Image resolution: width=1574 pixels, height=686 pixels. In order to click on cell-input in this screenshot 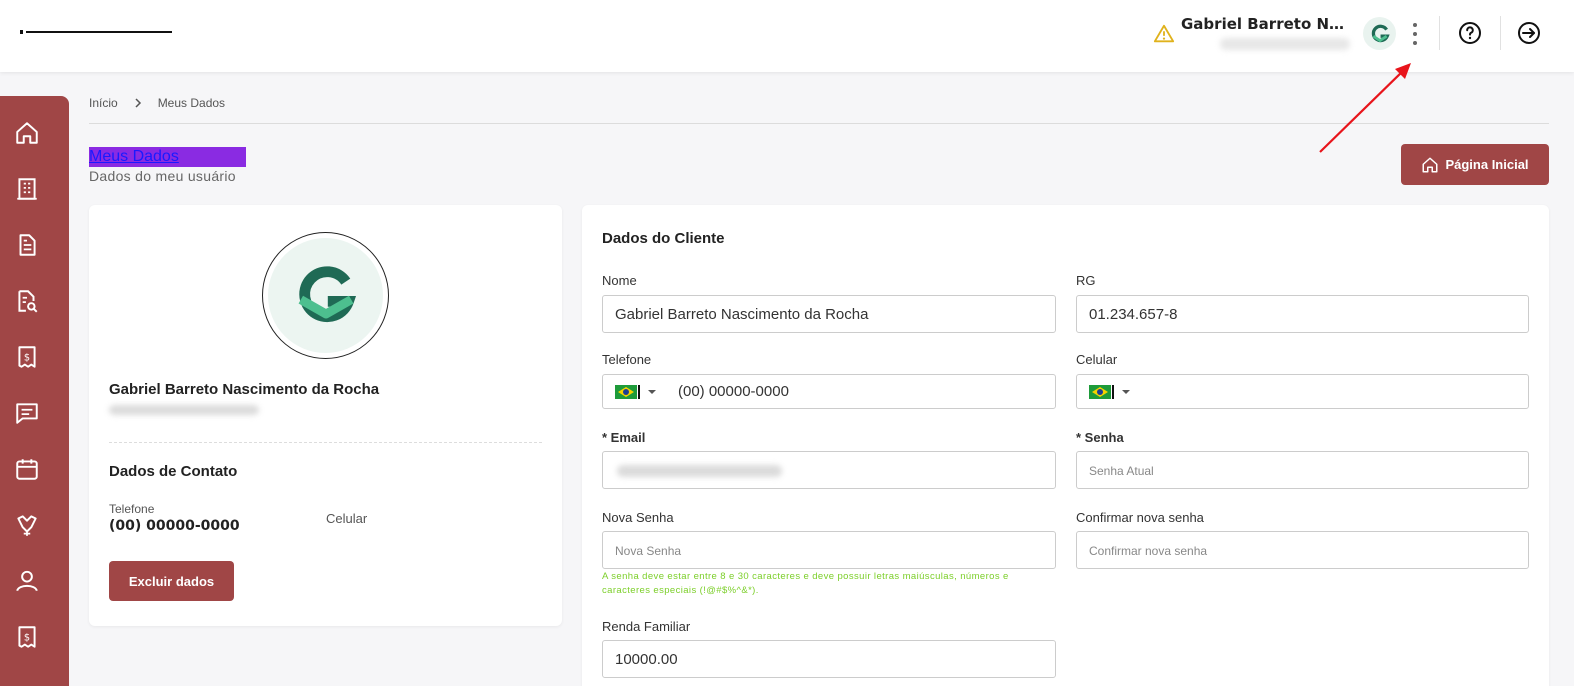, I will do `click(1302, 391)`.